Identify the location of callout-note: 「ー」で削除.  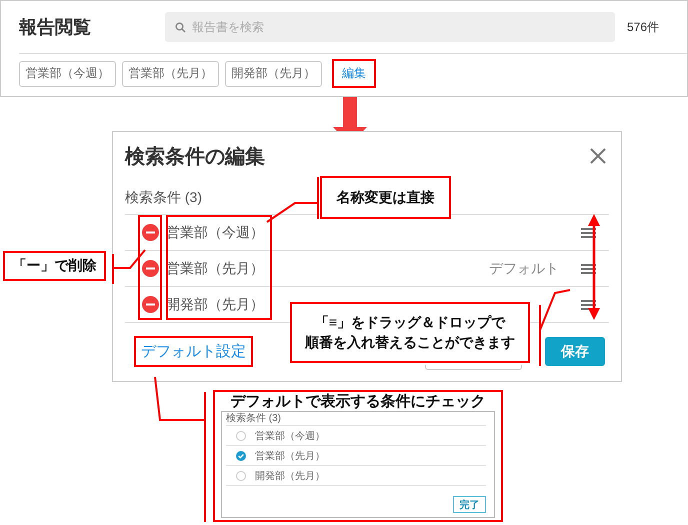
(54, 266).